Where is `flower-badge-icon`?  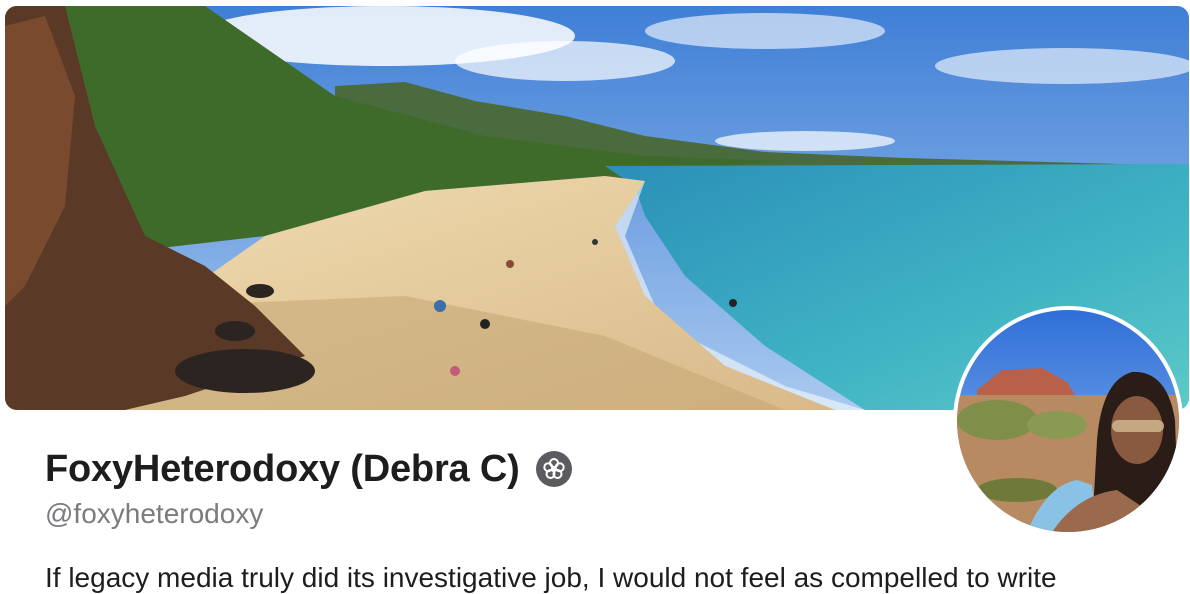 flower-badge-icon is located at coordinates (553, 469).